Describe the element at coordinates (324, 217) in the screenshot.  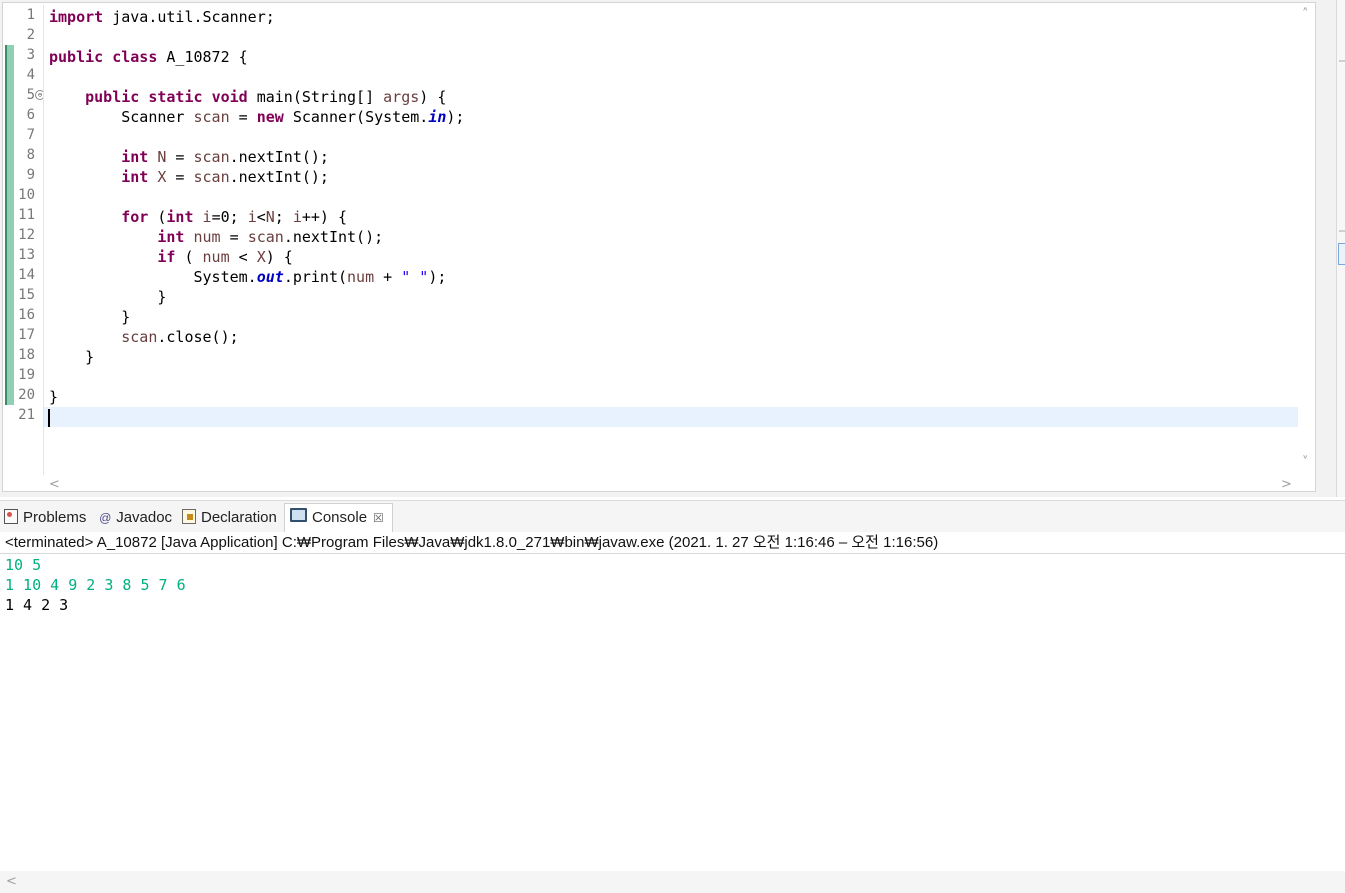
I see `code-token: ++) {` at that location.